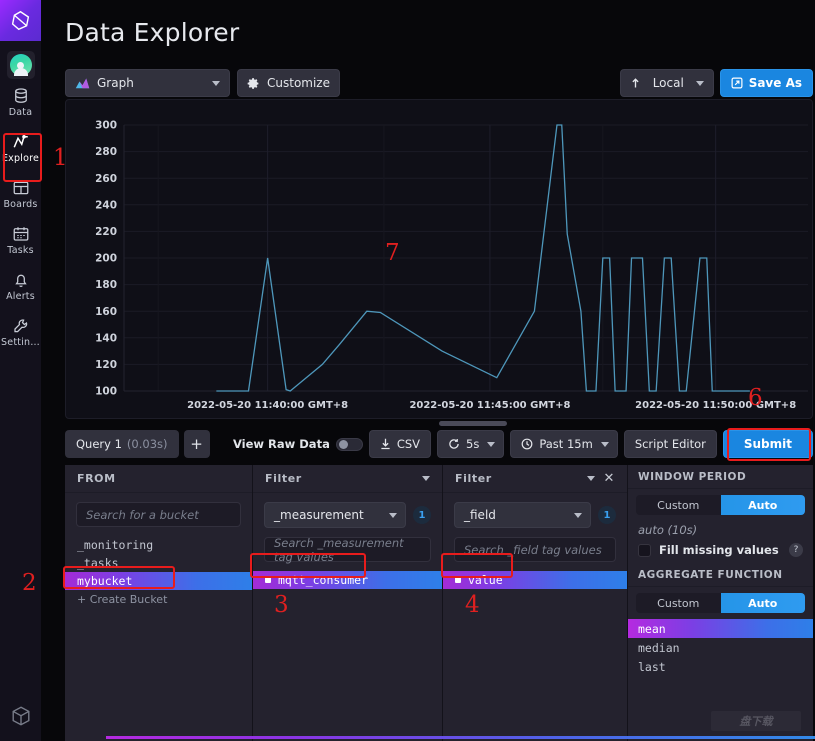  I want to click on window-auto-button: Auto, so click(762, 505).